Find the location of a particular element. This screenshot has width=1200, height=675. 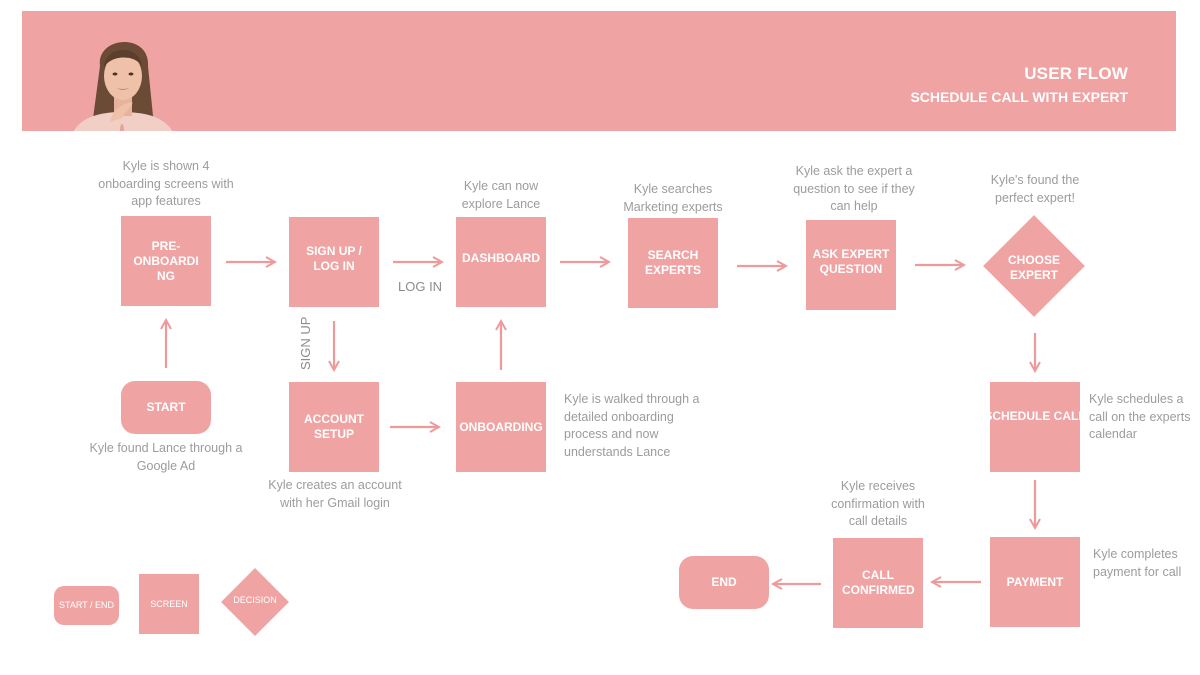

note-choose-expert: Kyle's found the perfect expert! is located at coordinates (1035, 189).